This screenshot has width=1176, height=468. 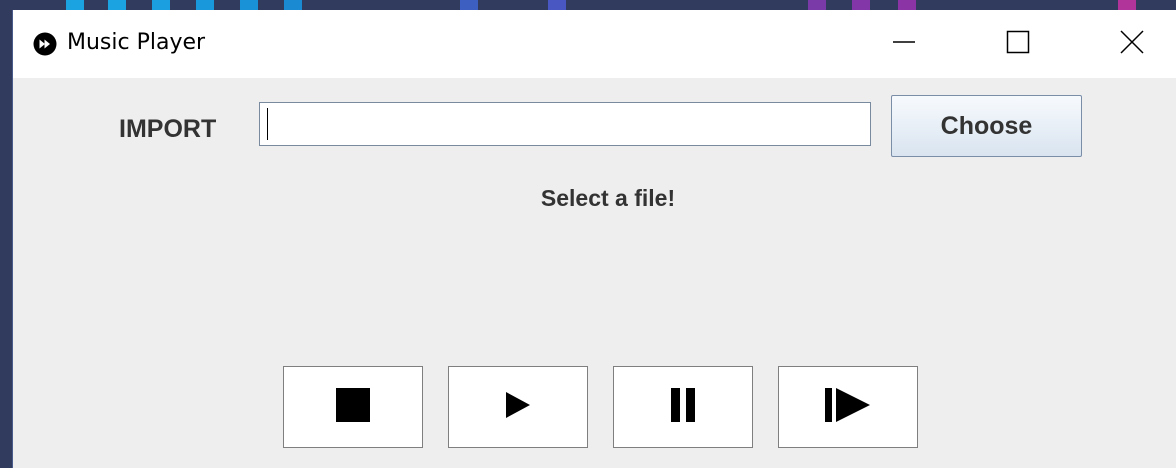 I want to click on close-icon, so click(x=1132, y=44).